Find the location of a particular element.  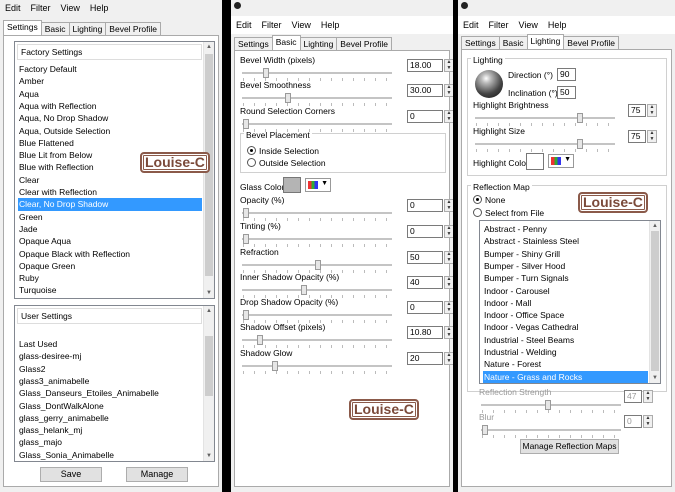

highlight-brightness-input: 75 is located at coordinates (637, 110).